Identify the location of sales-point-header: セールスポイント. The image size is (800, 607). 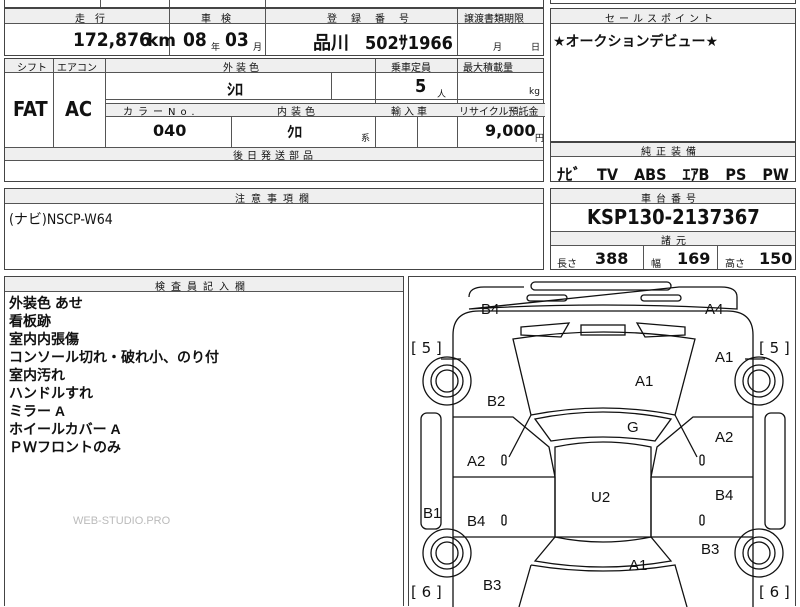
(661, 19).